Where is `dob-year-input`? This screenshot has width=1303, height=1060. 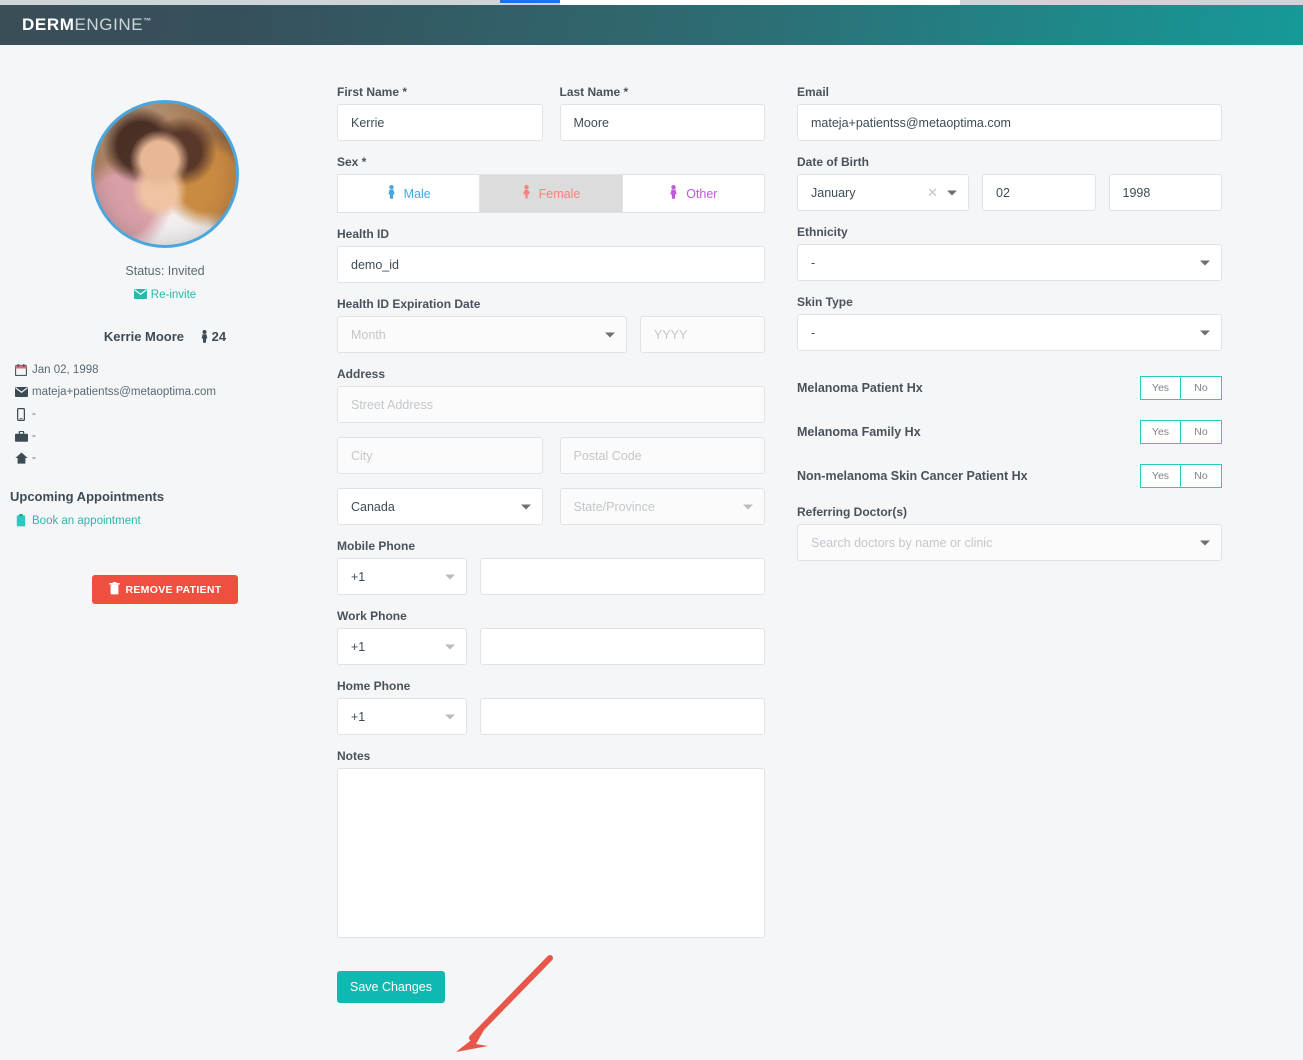 dob-year-input is located at coordinates (1165, 192).